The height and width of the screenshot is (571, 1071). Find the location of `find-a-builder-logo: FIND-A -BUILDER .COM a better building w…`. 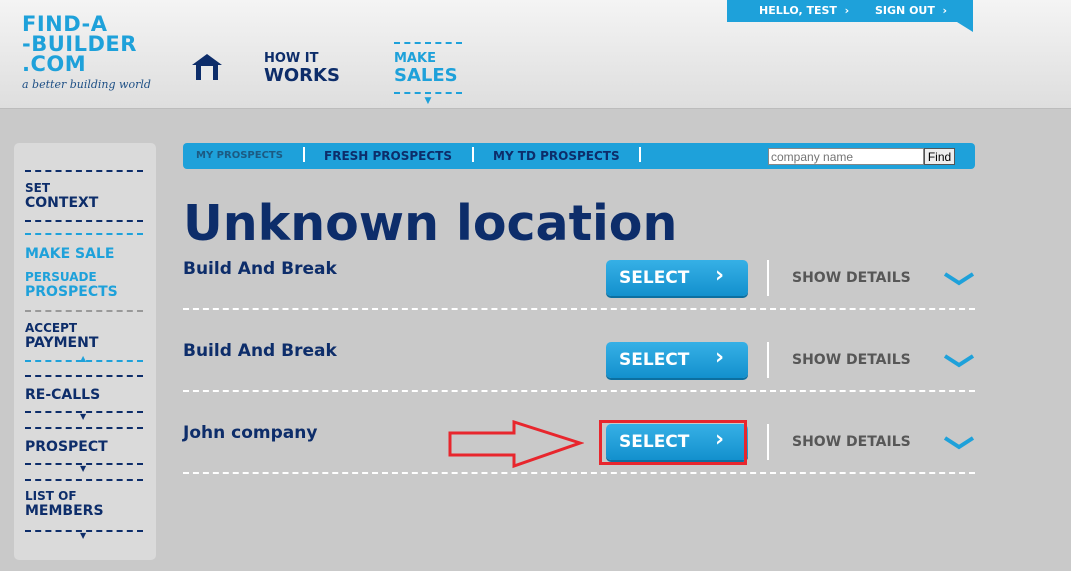

find-a-builder-logo: FIND-A -BUILDER .COM a better building w… is located at coordinates (97, 52).